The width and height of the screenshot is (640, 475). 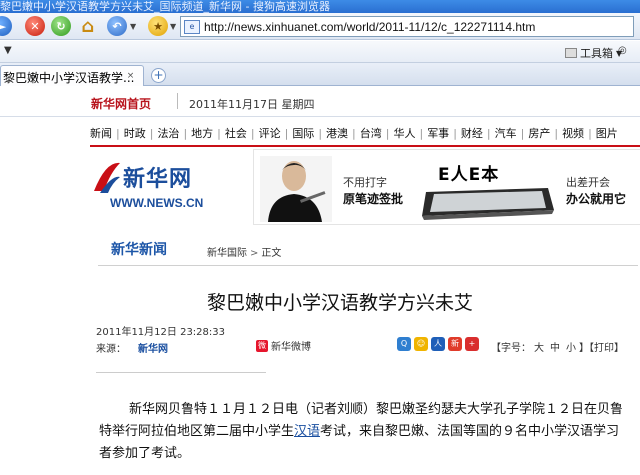 I want to click on toolbox-button: 工具箱 ▼, so click(x=593, y=53).